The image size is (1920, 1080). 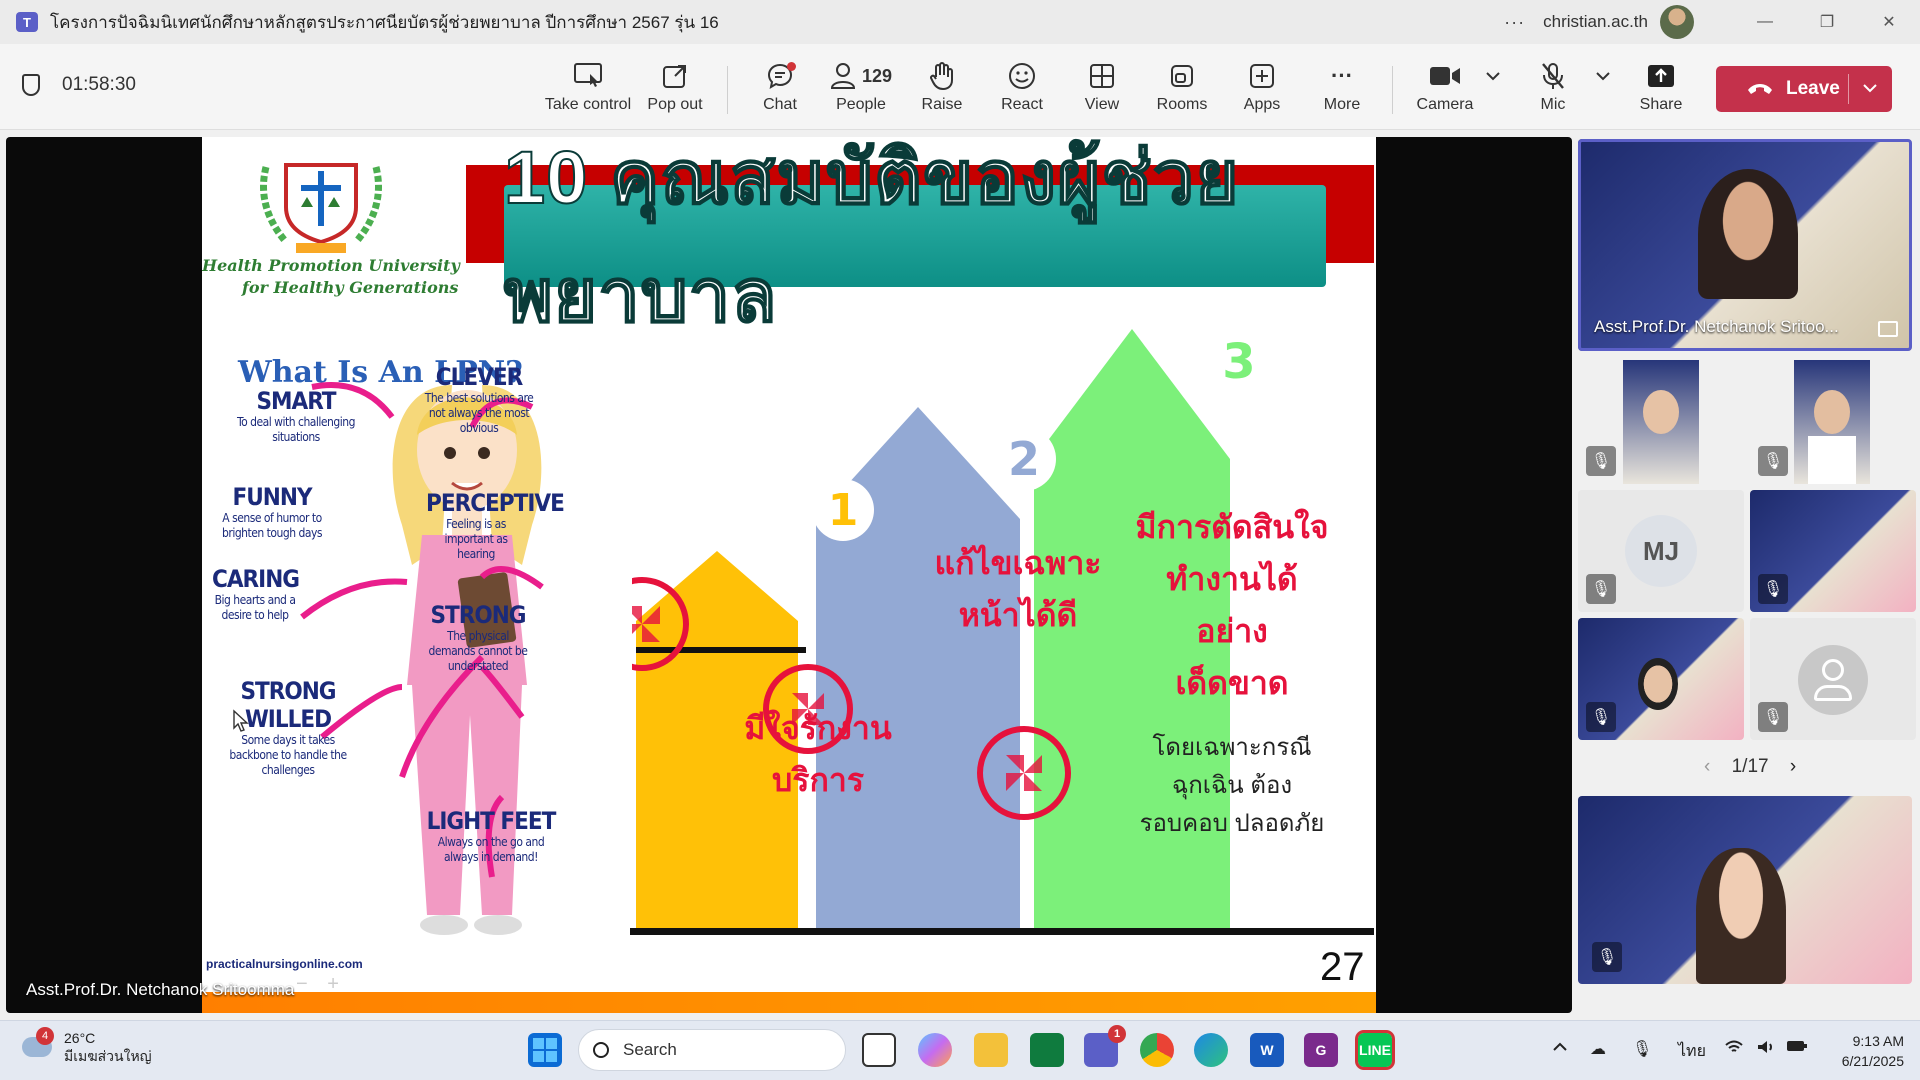 I want to click on more-options-icon: ···, so click(x=1514, y=22).